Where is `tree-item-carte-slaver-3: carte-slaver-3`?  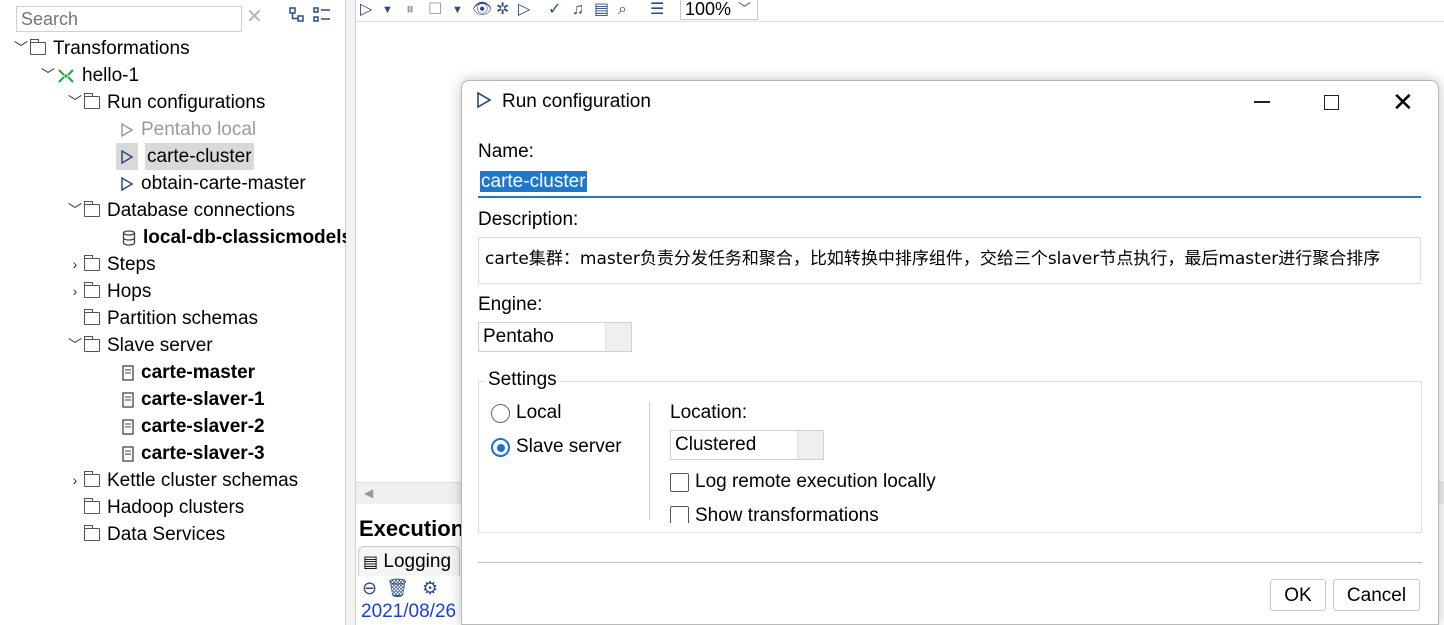 tree-item-carte-slaver-3: carte-slaver-3 is located at coordinates (193, 453).